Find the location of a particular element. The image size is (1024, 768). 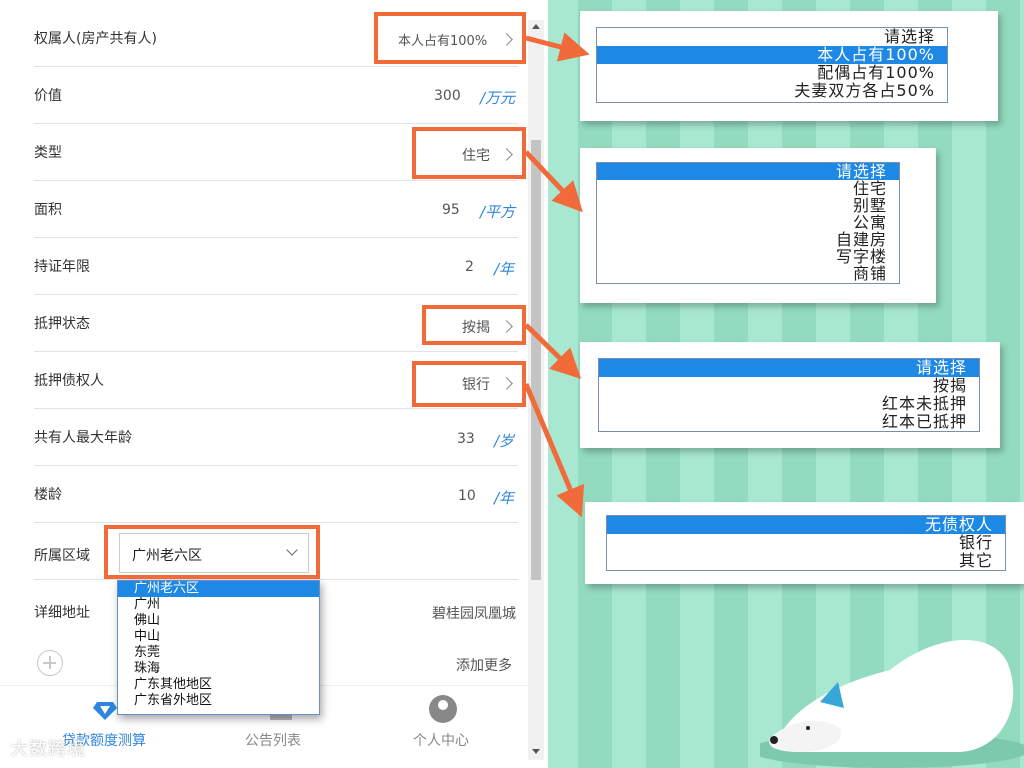

region-option: 广东省外地区 is located at coordinates (218, 701).